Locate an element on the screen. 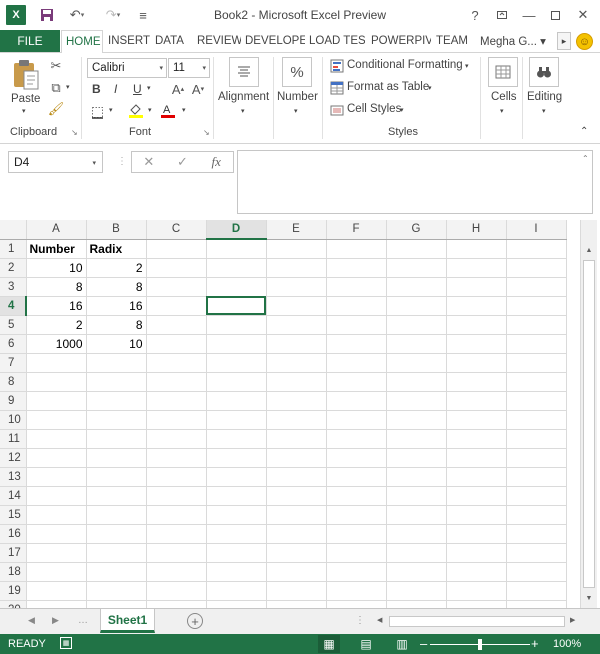  cell-h17 is located at coordinates (476, 553).